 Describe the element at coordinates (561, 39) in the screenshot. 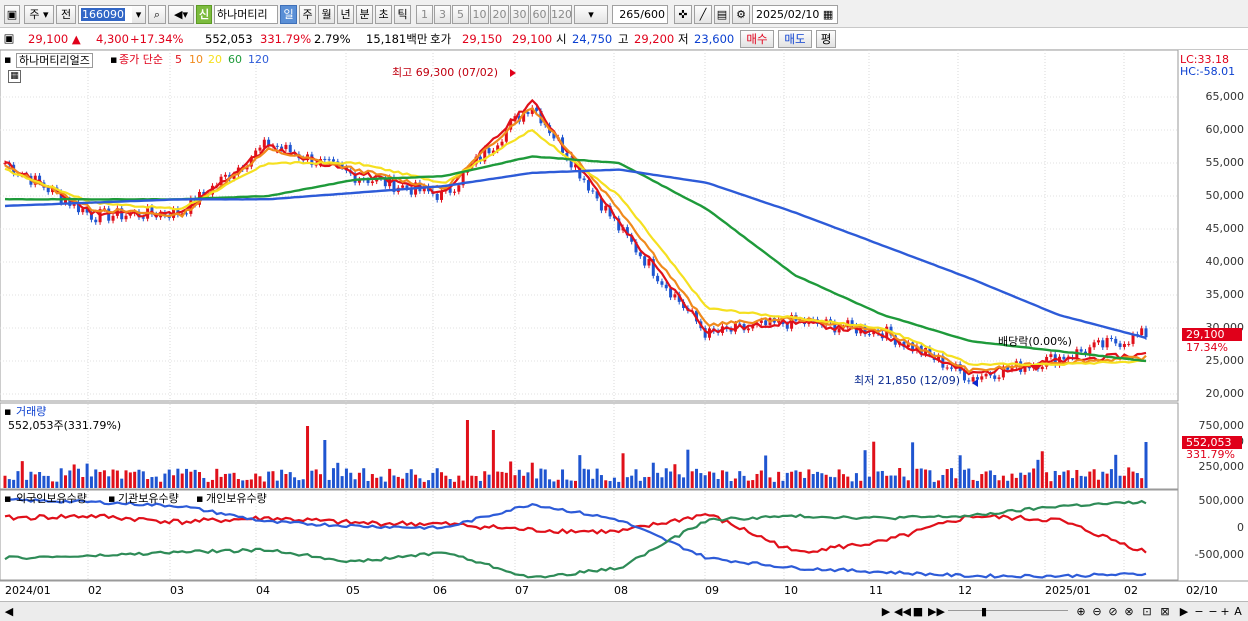

I see `open-label: 시` at that location.